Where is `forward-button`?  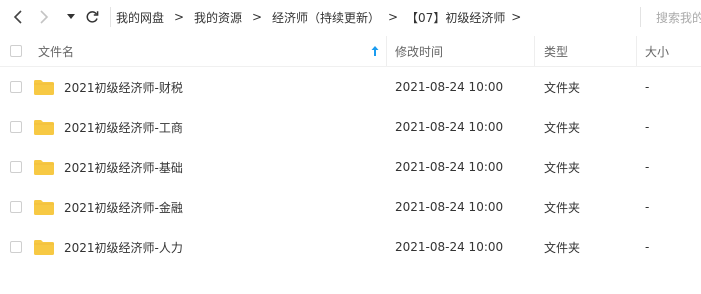 forward-button is located at coordinates (44, 17).